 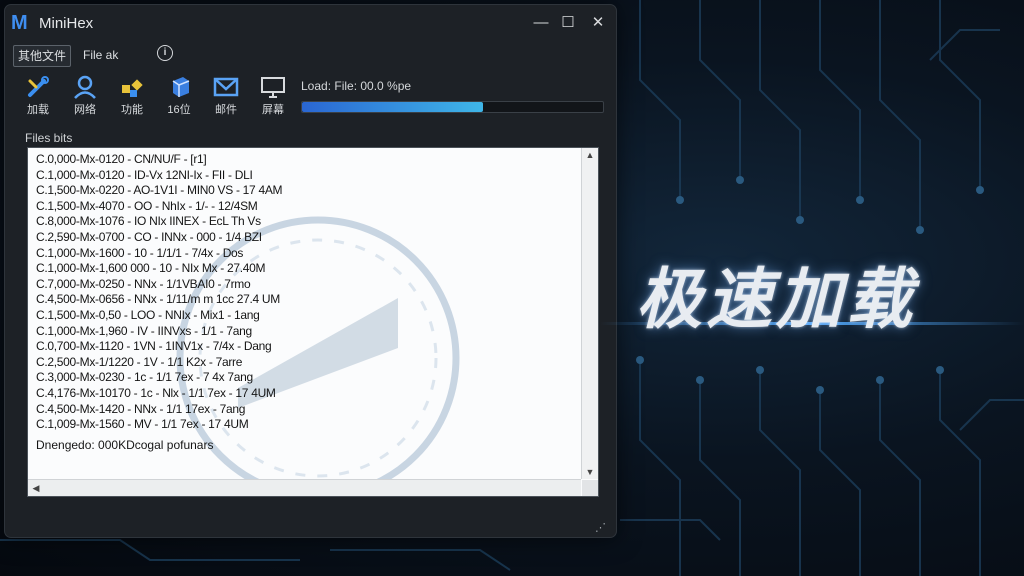 What do you see at coordinates (598, 23) in the screenshot?
I see `close-icon: ✕` at bounding box center [598, 23].